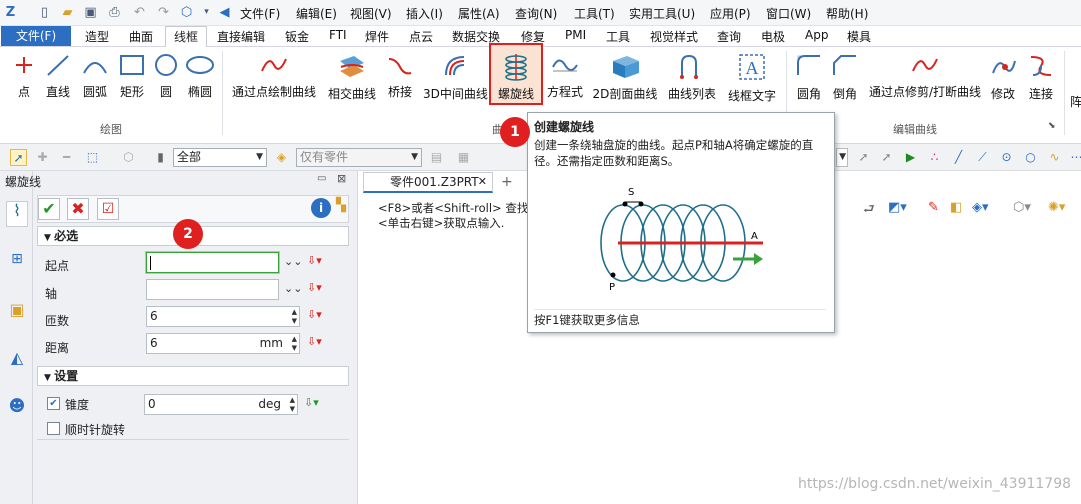  What do you see at coordinates (845, 77) in the screenshot?
I see `chamfer-curve-button: 倒角` at bounding box center [845, 77].